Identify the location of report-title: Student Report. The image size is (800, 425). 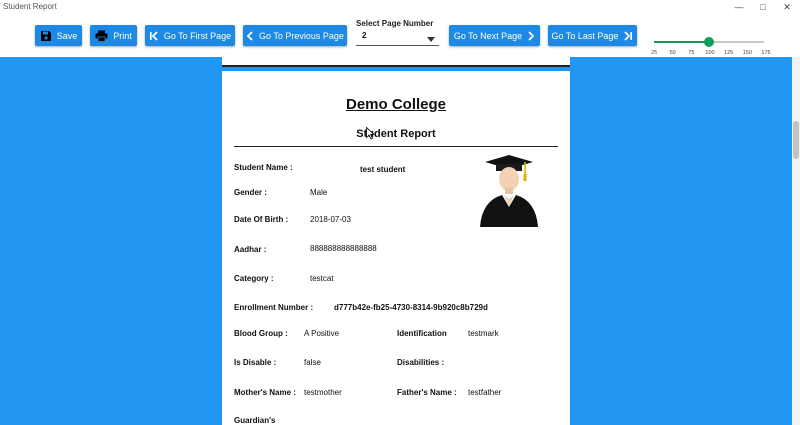
(396, 134).